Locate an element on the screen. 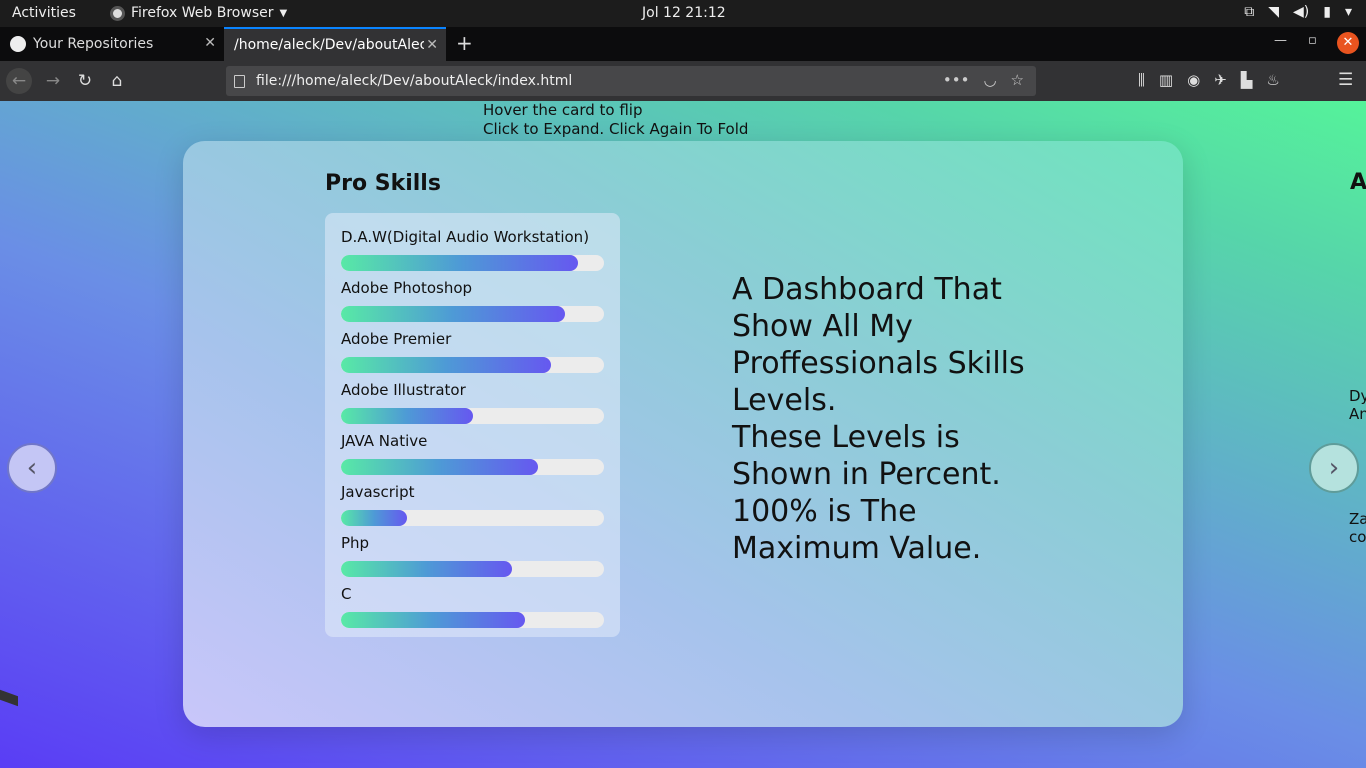 The image size is (1366, 768). close-window-button: ✕ is located at coordinates (1348, 43).